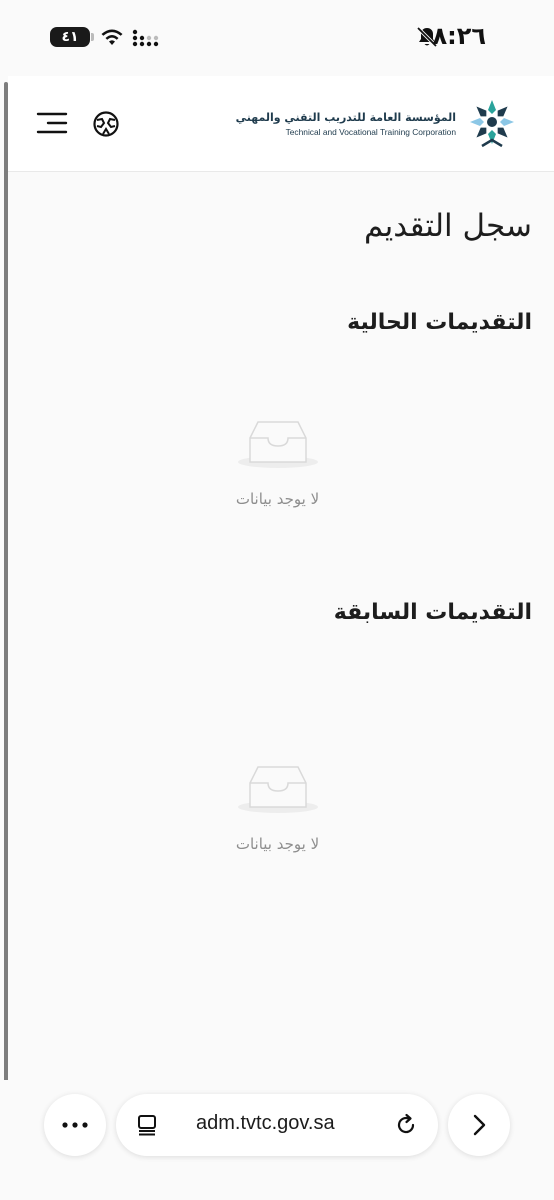 Image resolution: width=554 pixels, height=1200 pixels. What do you see at coordinates (145, 38) in the screenshot?
I see `cellular-signal-icon` at bounding box center [145, 38].